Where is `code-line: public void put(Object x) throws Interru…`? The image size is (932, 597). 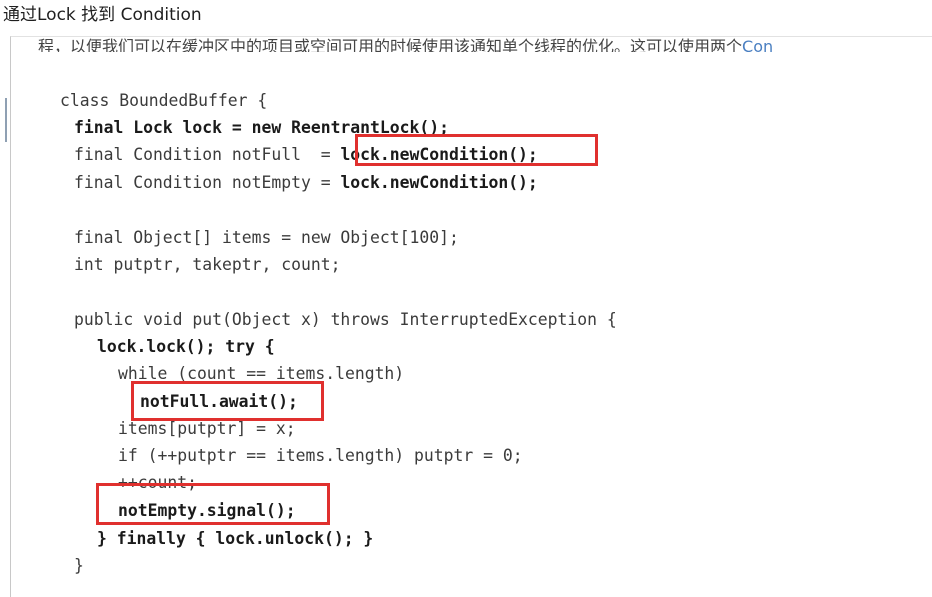 code-line: public void put(Object x) throws Interru… is located at coordinates (345, 319).